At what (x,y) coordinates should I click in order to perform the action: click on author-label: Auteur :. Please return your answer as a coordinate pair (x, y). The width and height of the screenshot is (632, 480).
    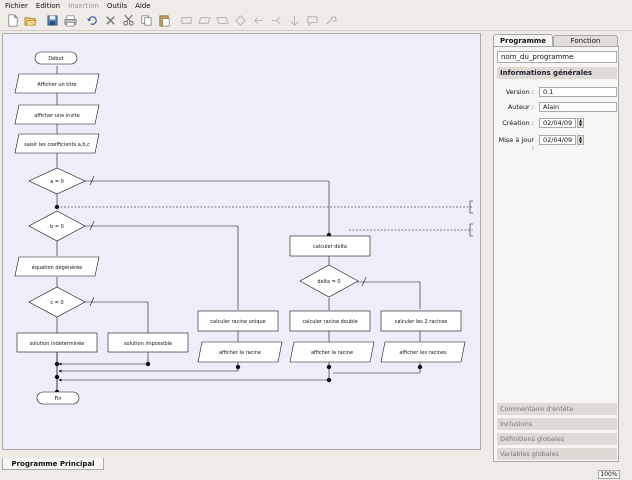
    Looking at the image, I should click on (520, 107).